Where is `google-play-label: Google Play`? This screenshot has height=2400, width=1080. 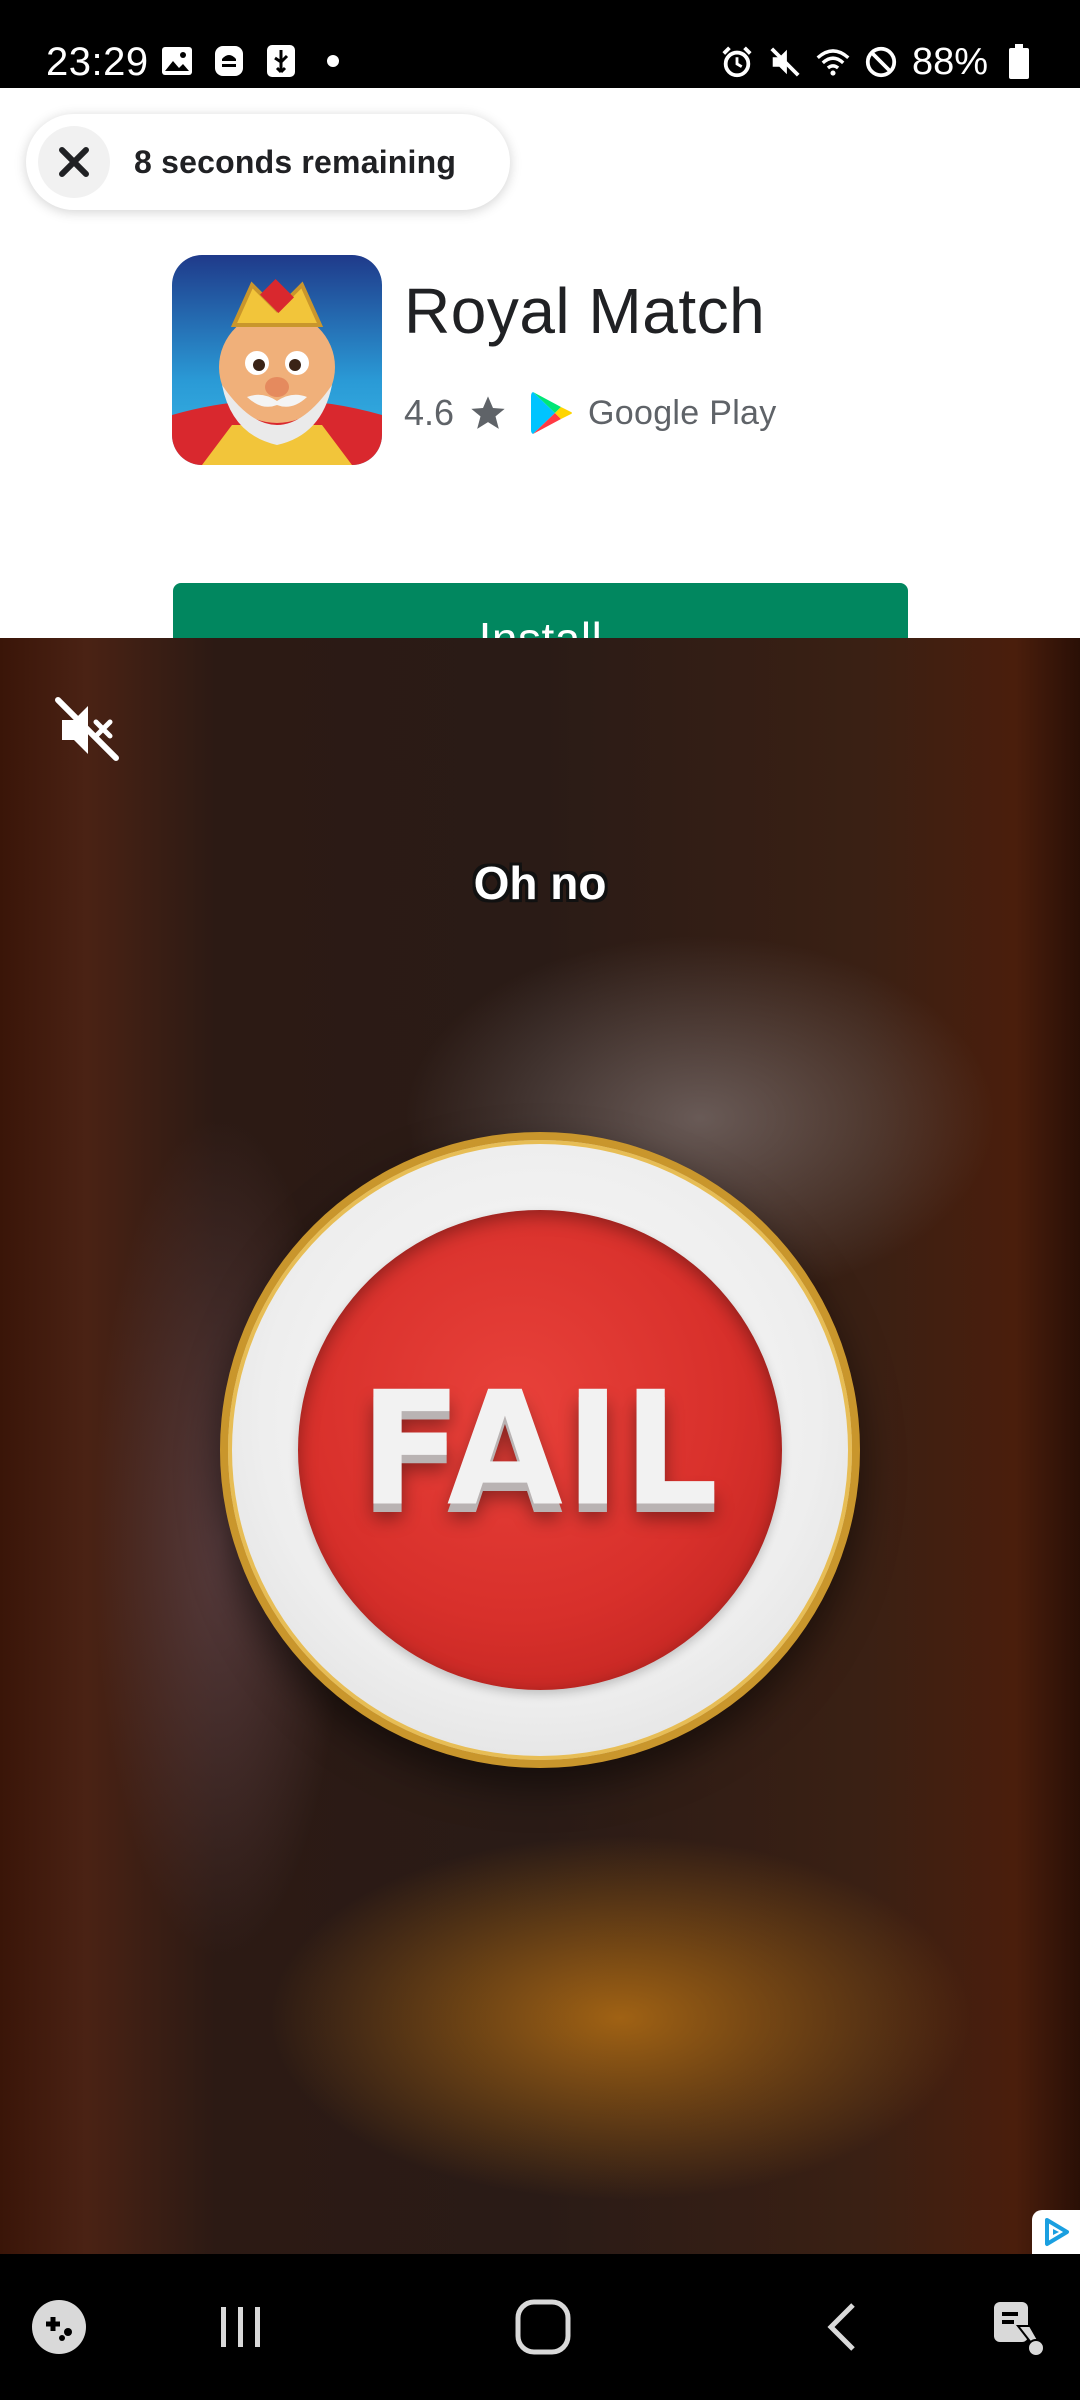
google-play-label: Google Play is located at coordinates (682, 412).